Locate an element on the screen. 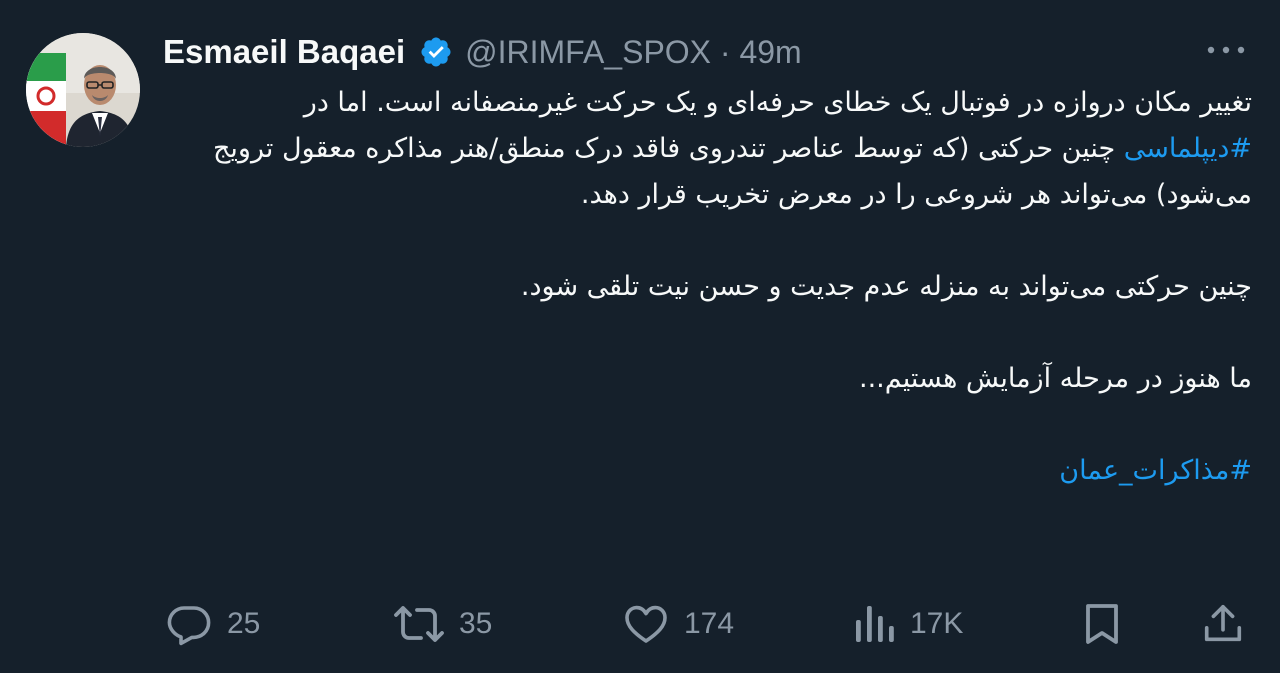  views-count: 17K is located at coordinates (937, 623).